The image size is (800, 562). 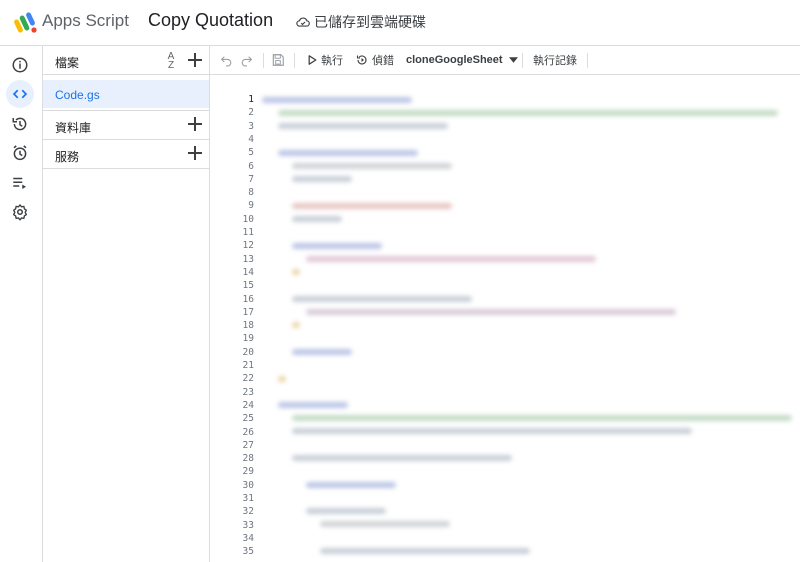 What do you see at coordinates (248, 312) in the screenshot?
I see `line-number: 17` at bounding box center [248, 312].